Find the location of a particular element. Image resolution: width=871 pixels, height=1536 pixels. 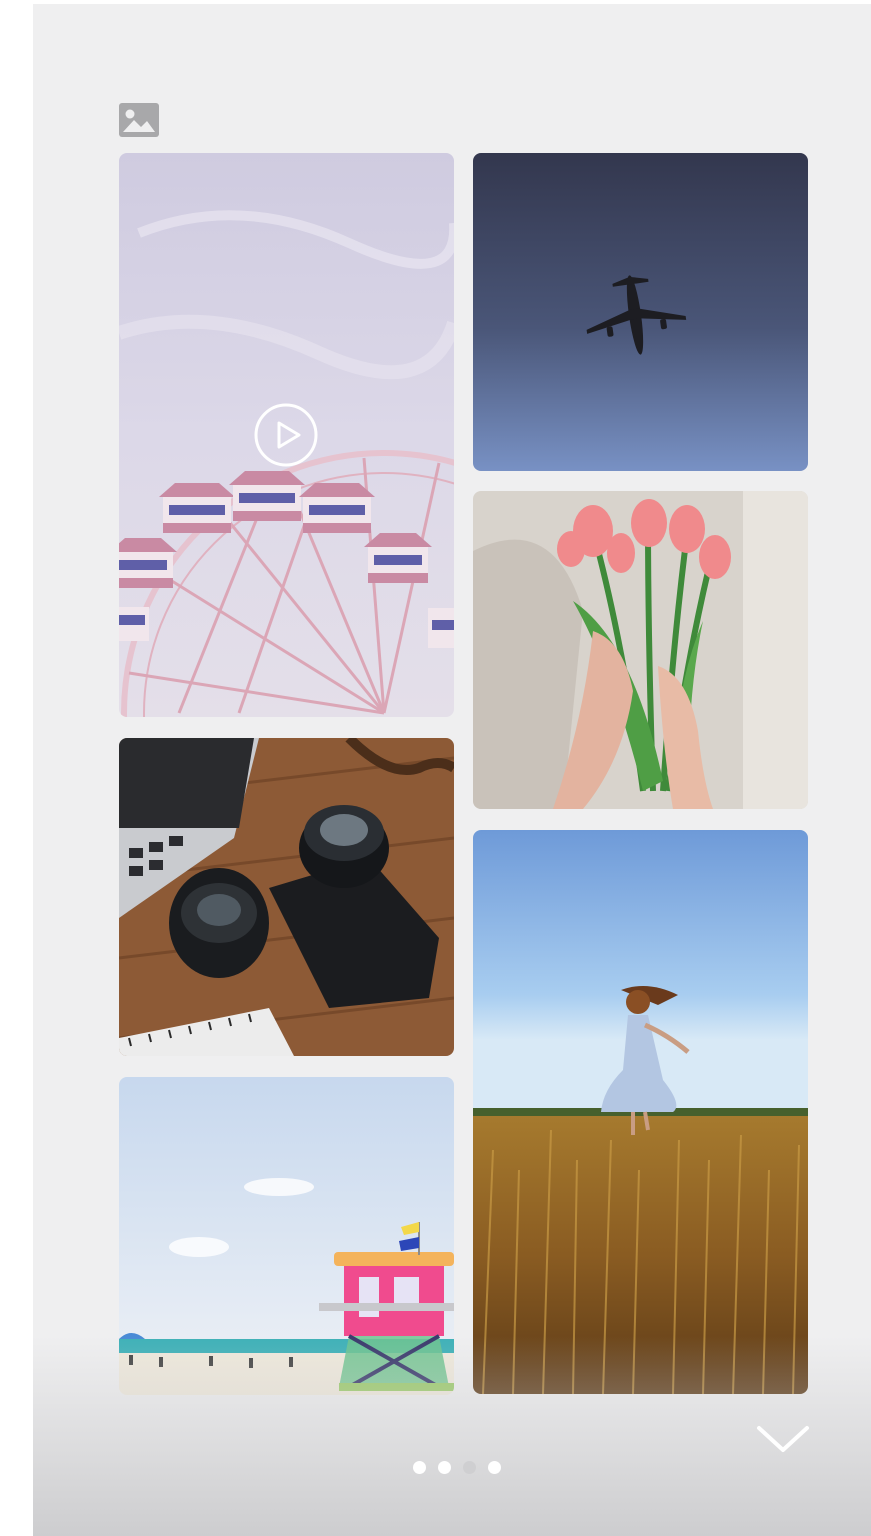

photo-tile-tulips is located at coordinates (640, 650).